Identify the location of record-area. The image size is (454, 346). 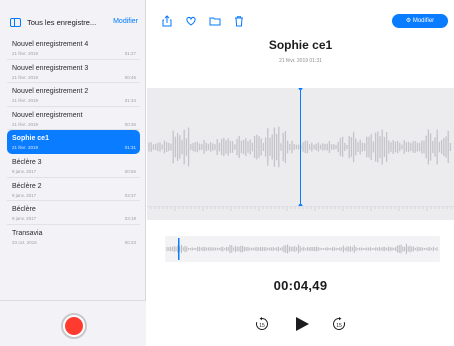
(73, 323).